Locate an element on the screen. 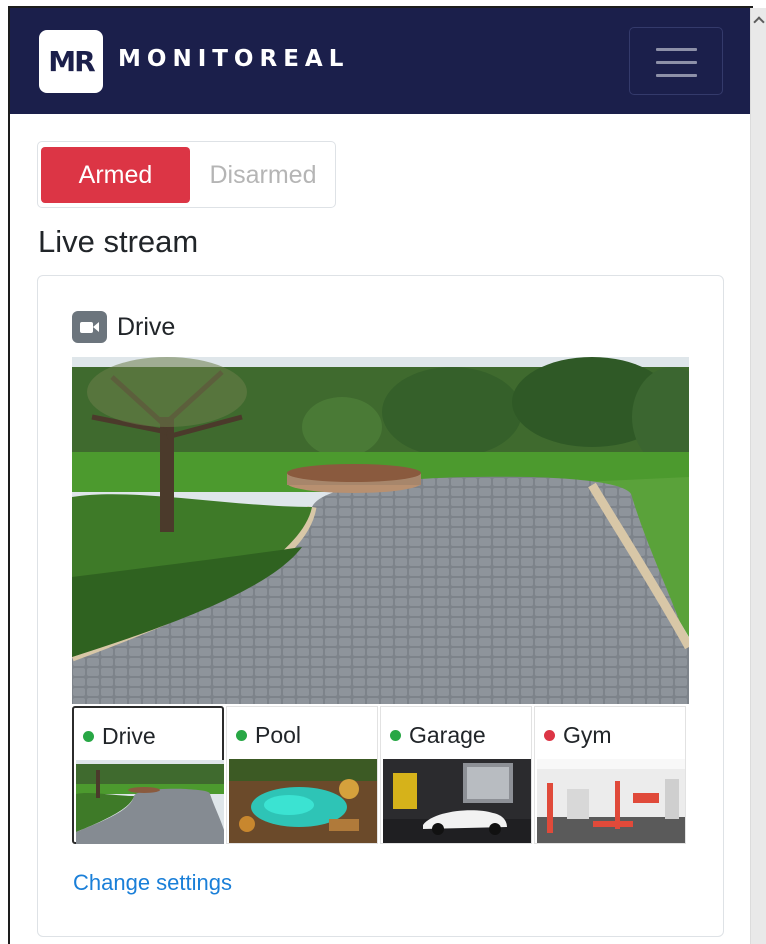 Image resolution: width=766 pixels, height=944 pixels. camera-thumbnail-drive: Drive is located at coordinates (148, 775).